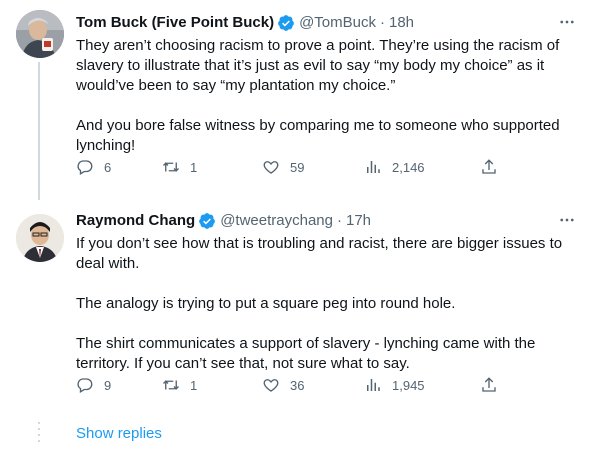 The height and width of the screenshot is (449, 601). Describe the element at coordinates (93, 167) in the screenshot. I see `reply-button: 6` at that location.